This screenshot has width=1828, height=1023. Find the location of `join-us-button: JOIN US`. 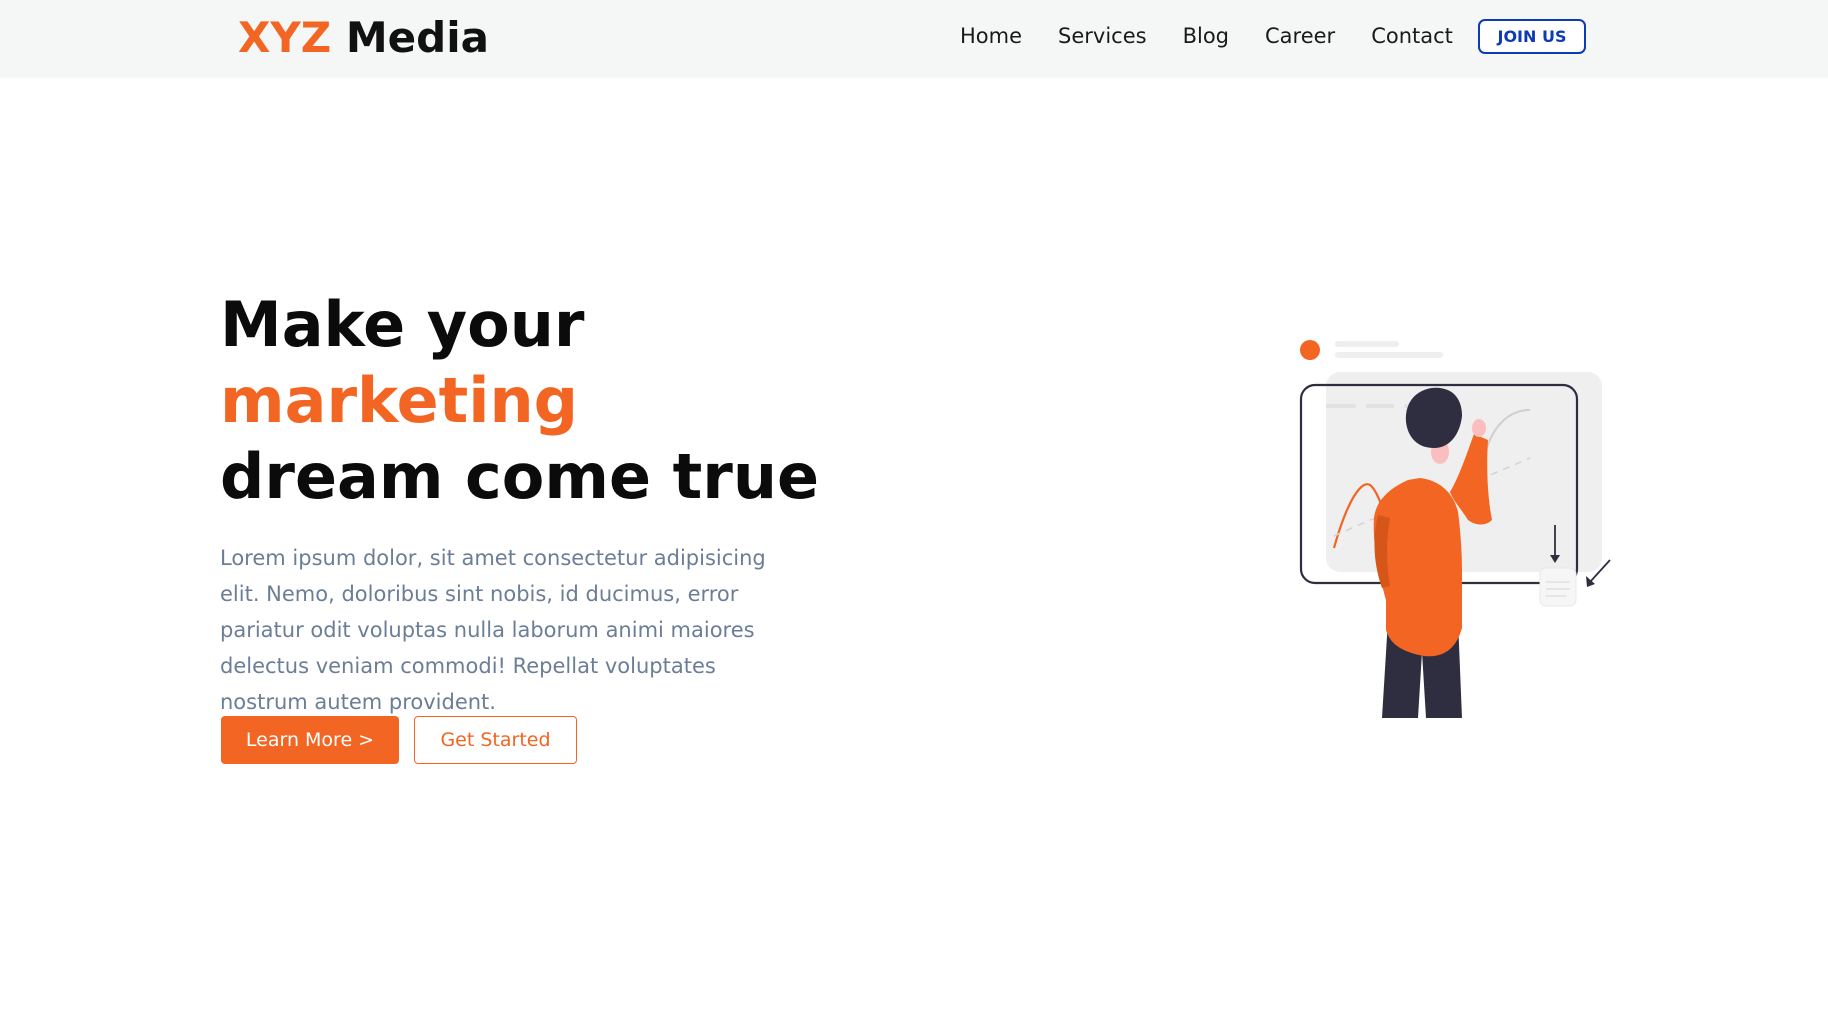

join-us-button: JOIN US is located at coordinates (1532, 36).